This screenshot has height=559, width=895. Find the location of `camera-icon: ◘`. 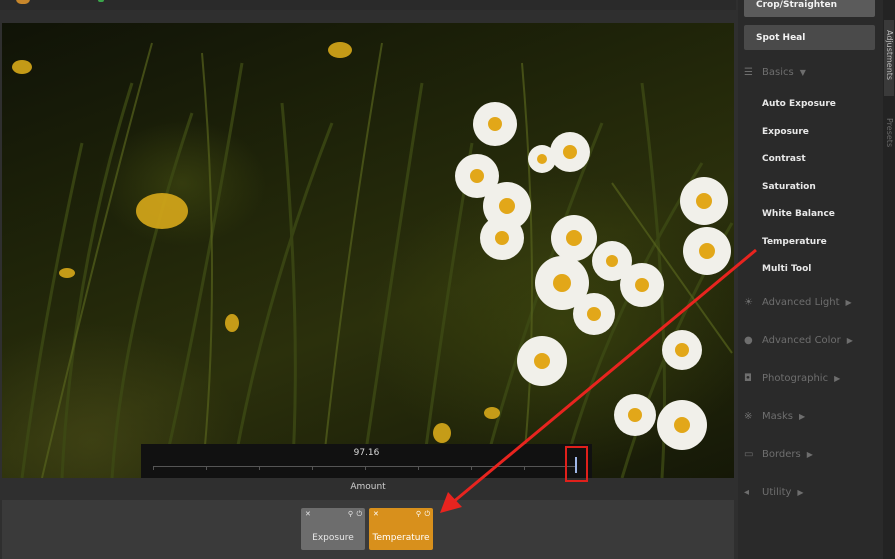

camera-icon: ◘ is located at coordinates (748, 378).